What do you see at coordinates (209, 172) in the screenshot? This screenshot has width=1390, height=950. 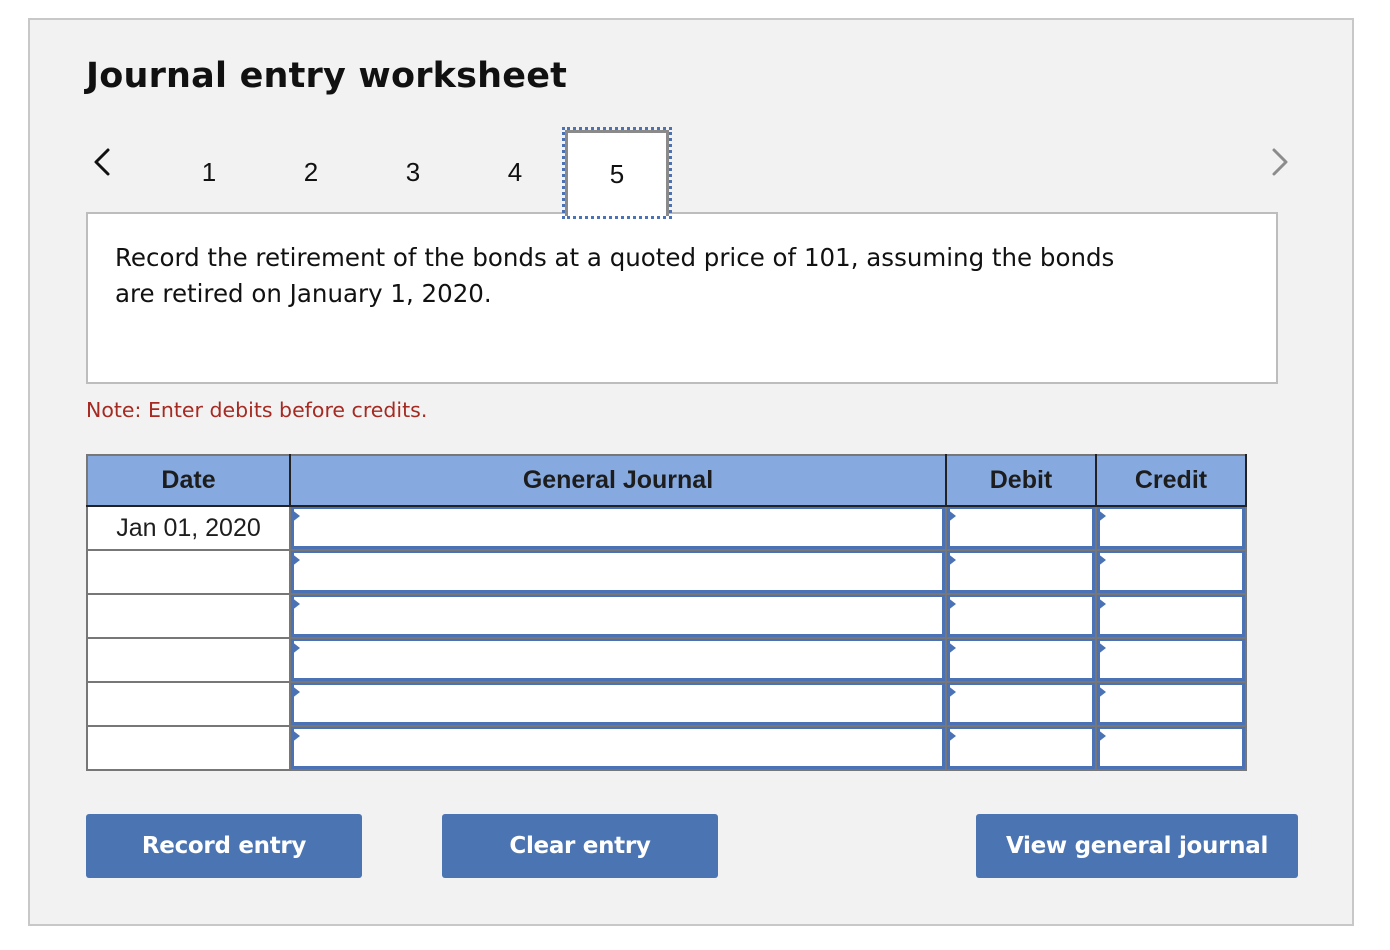 I see `tab-1: 1` at bounding box center [209, 172].